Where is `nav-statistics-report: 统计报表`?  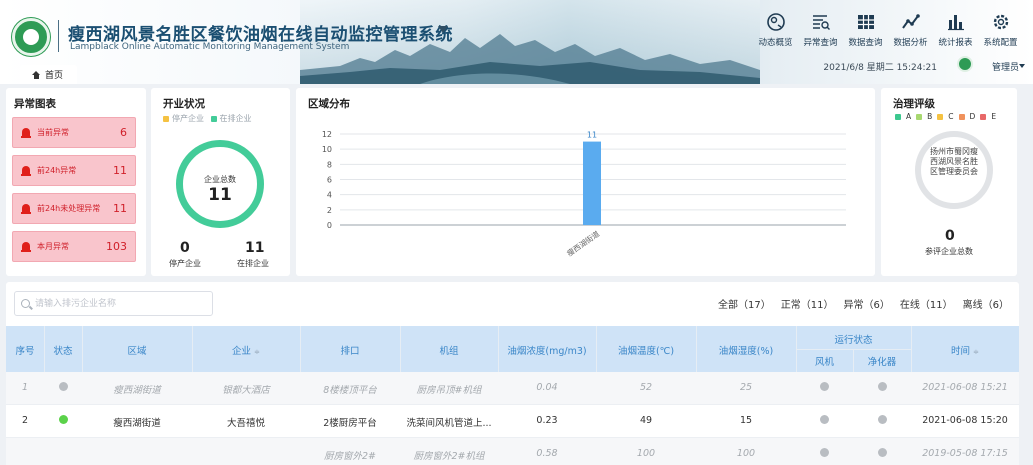 nav-statistics-report: 统计报表 is located at coordinates (955, 30).